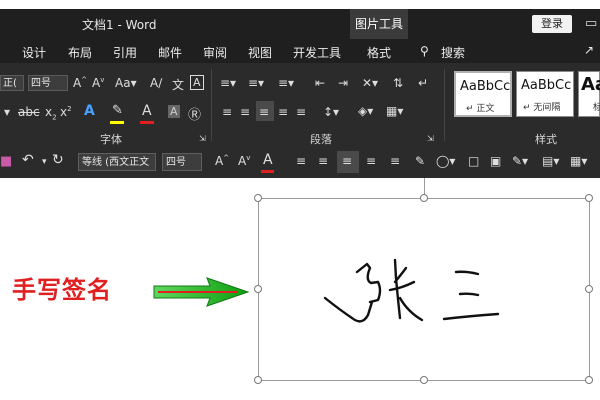 Image resolution: width=600 pixels, height=400 pixels. I want to click on signature-label: 手写签名, so click(62, 290).